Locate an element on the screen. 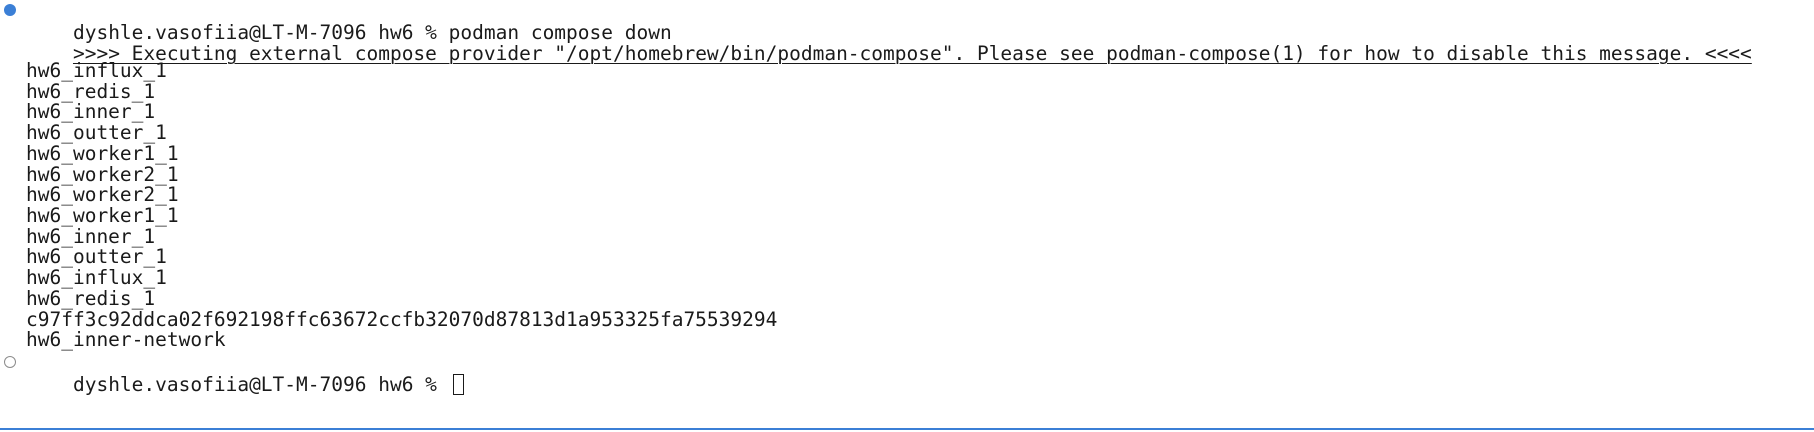 Image resolution: width=1814 pixels, height=432 pixels. bottom-divider is located at coordinates (907, 429).